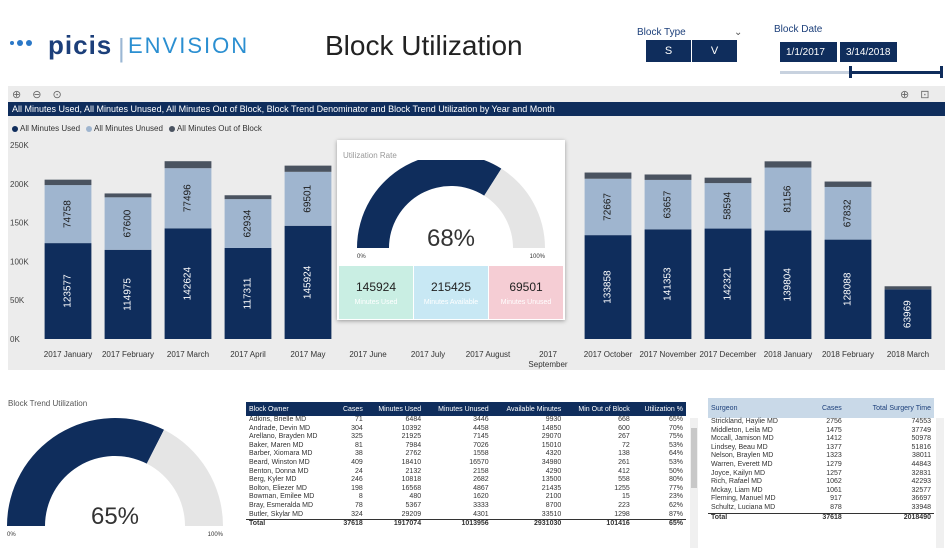 The width and height of the screenshot is (945, 548). Describe the element at coordinates (466, 429) in the screenshot. I see `table-row: Andrade, Devin MD 304 10392 4458 14850 600 70%` at that location.